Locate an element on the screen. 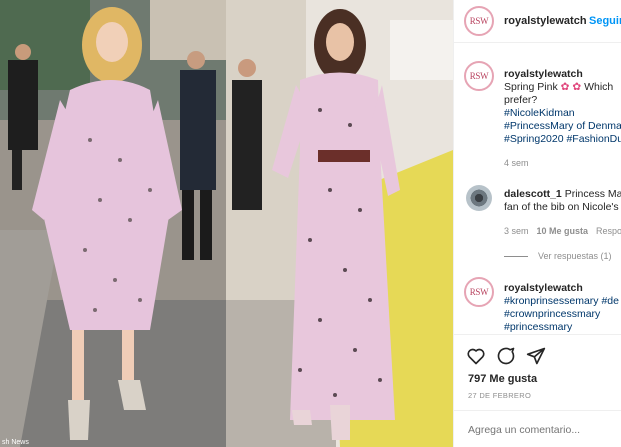  hashtag: #PrincessMary of Denma is located at coordinates (562, 126).